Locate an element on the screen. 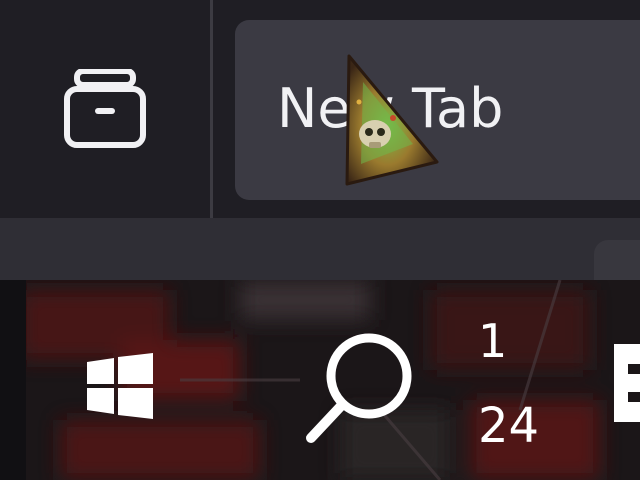 The height and width of the screenshot is (480, 640). search-button is located at coordinates (360, 390).